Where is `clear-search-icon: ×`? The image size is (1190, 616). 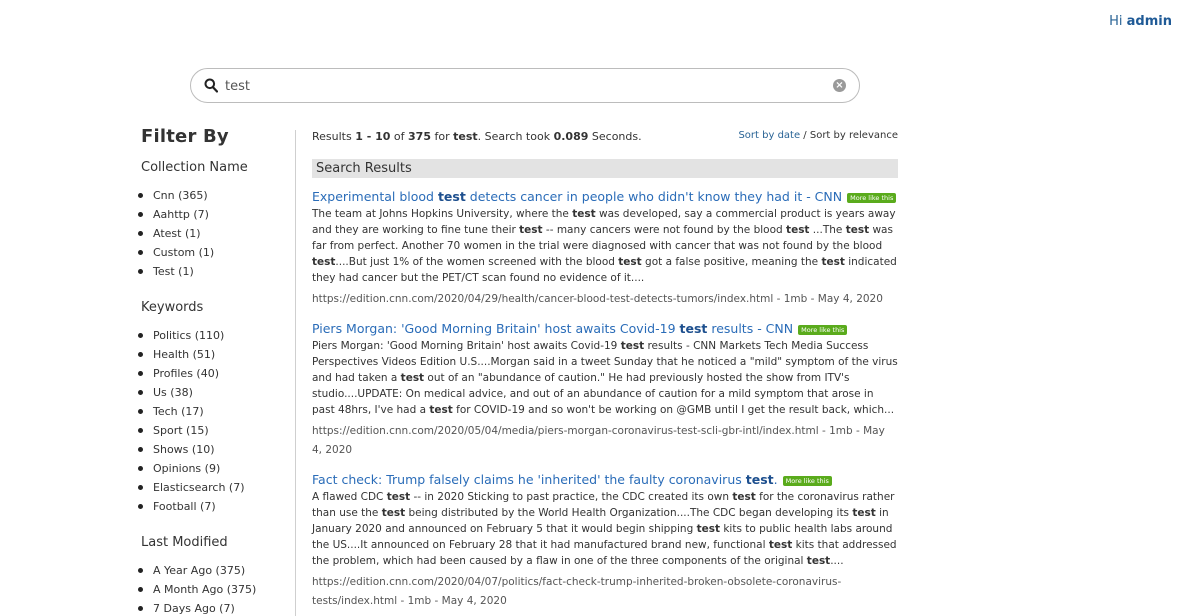
clear-search-icon: × is located at coordinates (839, 85).